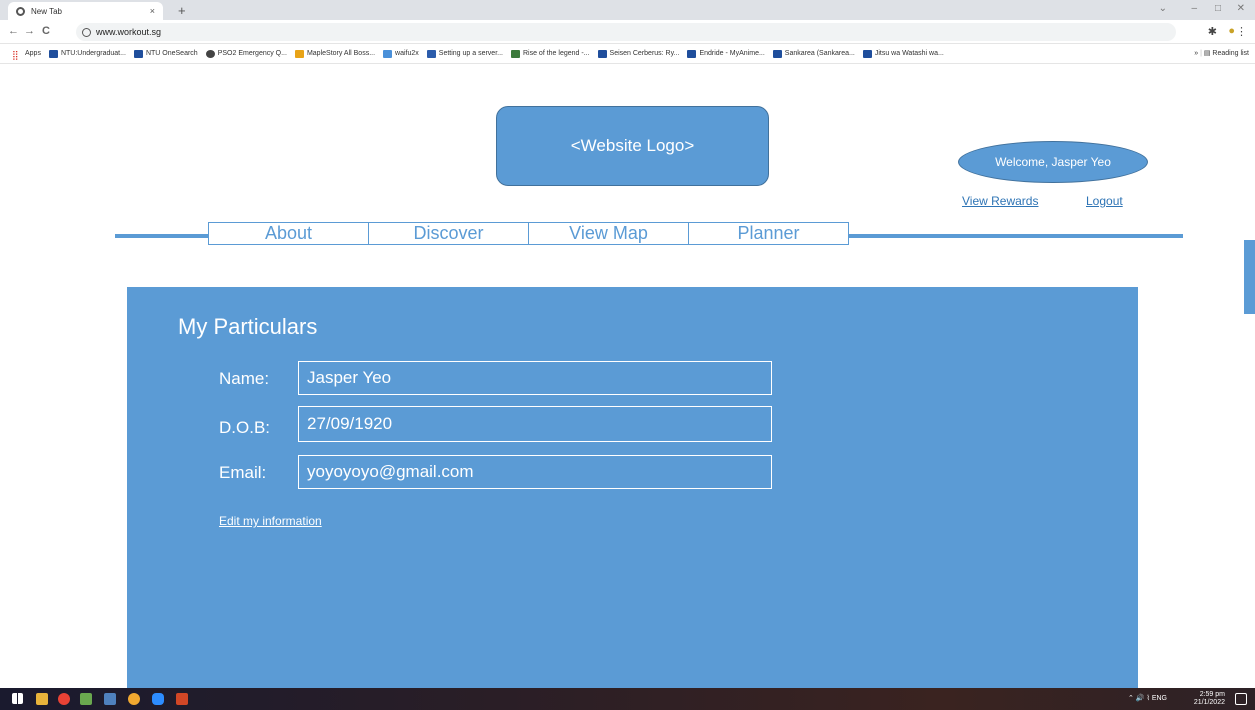 This screenshot has width=1255, height=710. What do you see at coordinates (245, 427) in the screenshot?
I see `dob-label: D.O.B:` at bounding box center [245, 427].